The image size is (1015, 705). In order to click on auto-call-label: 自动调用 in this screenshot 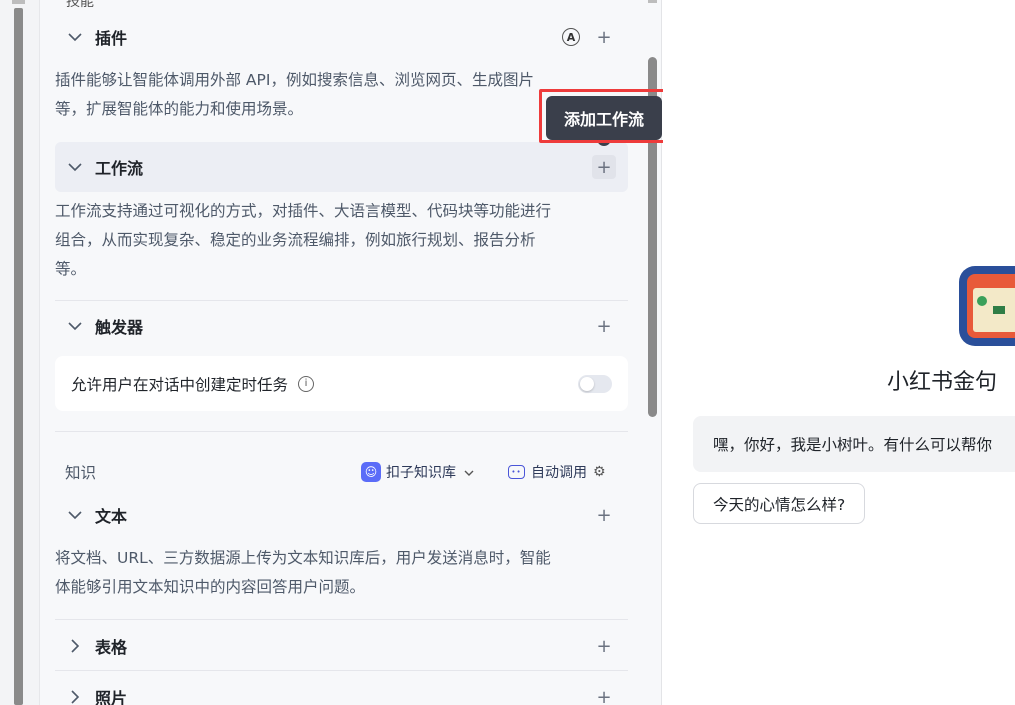, I will do `click(559, 473)`.